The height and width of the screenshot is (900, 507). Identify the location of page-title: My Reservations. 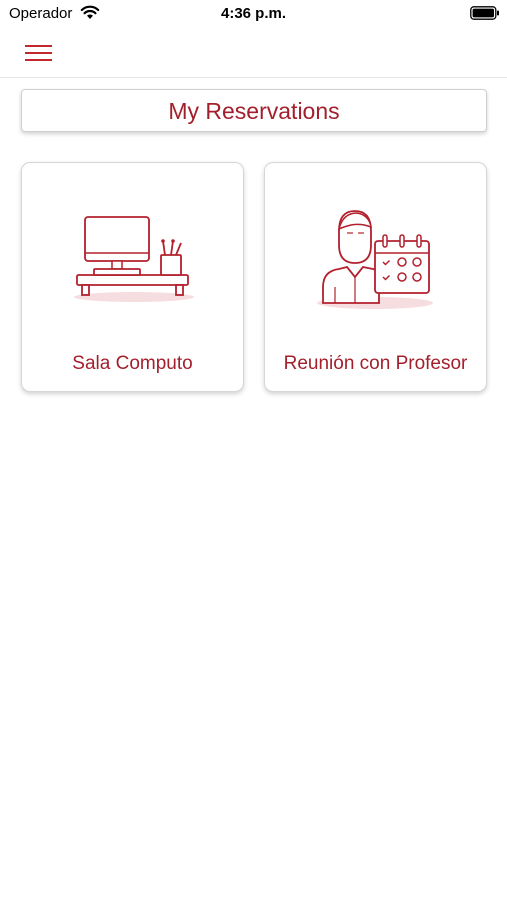
(254, 110).